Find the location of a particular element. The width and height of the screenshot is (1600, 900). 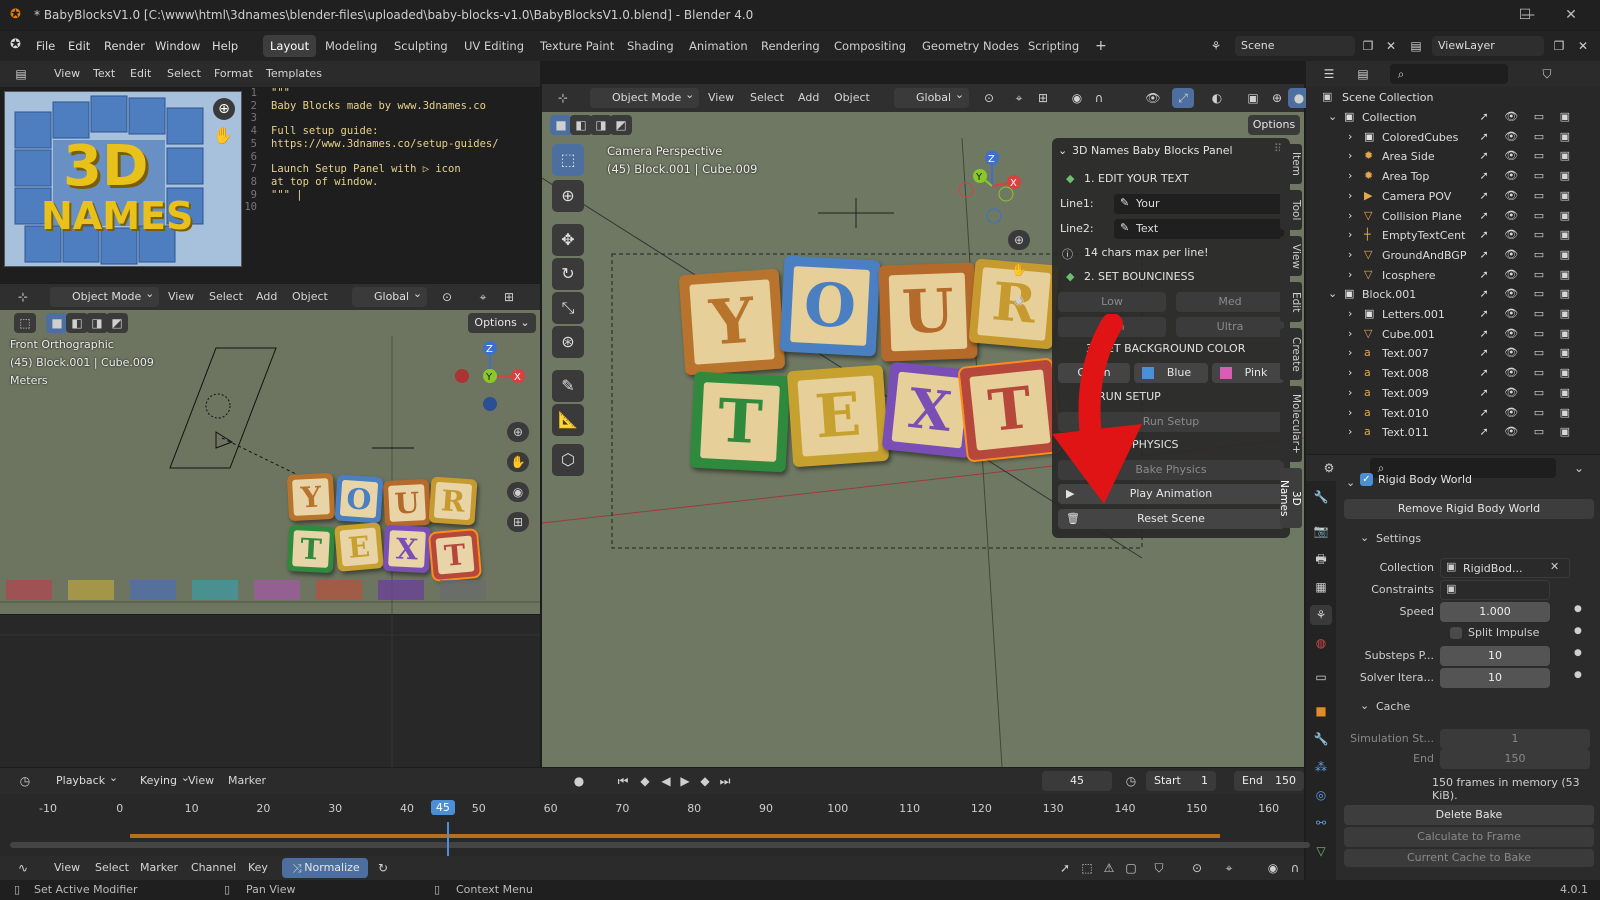

tool-transform-icon: ⊛ is located at coordinates (568, 342).